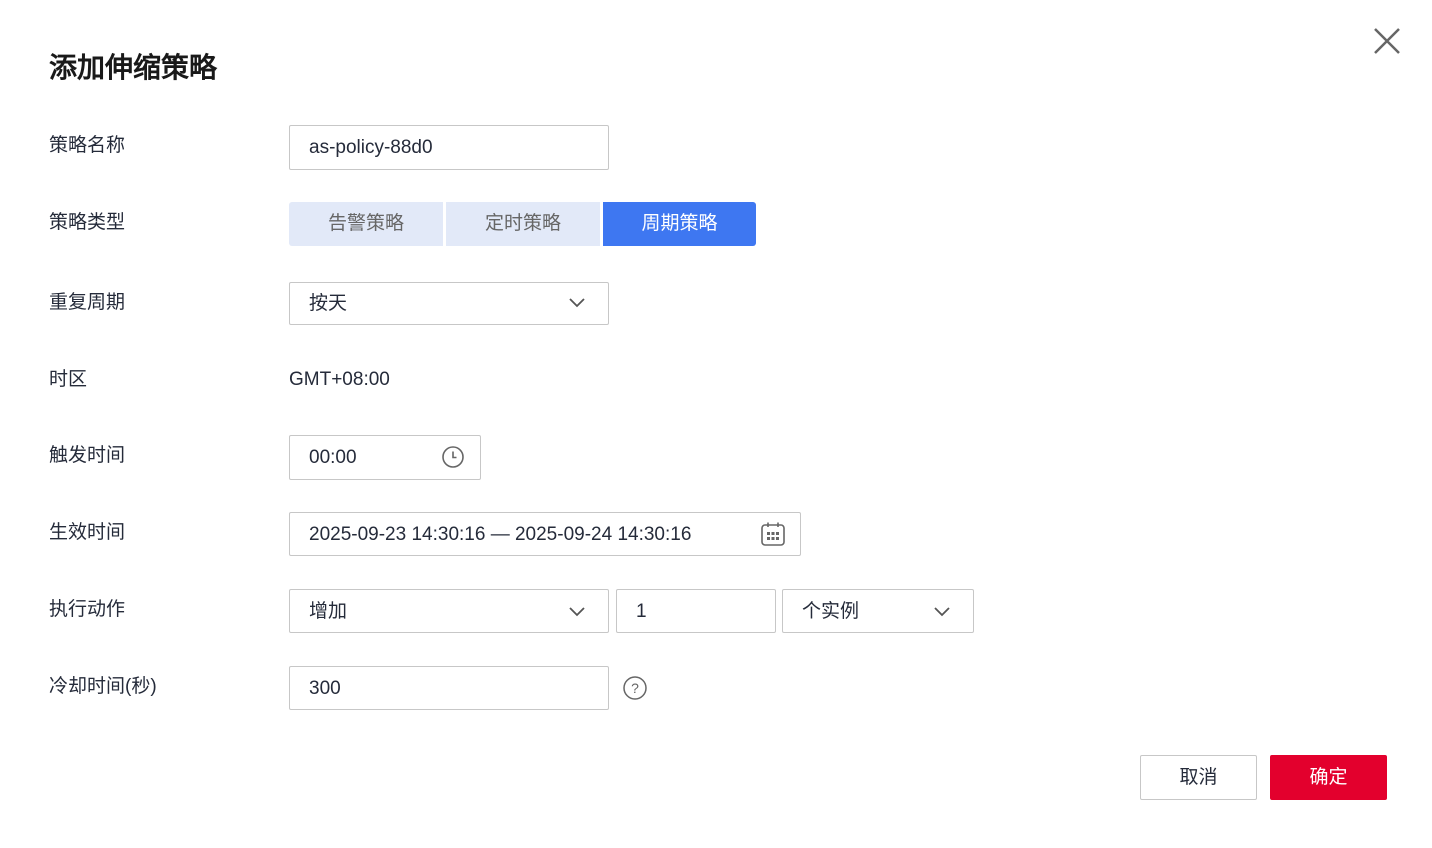  I want to click on repeat-value: 按天, so click(328, 303).